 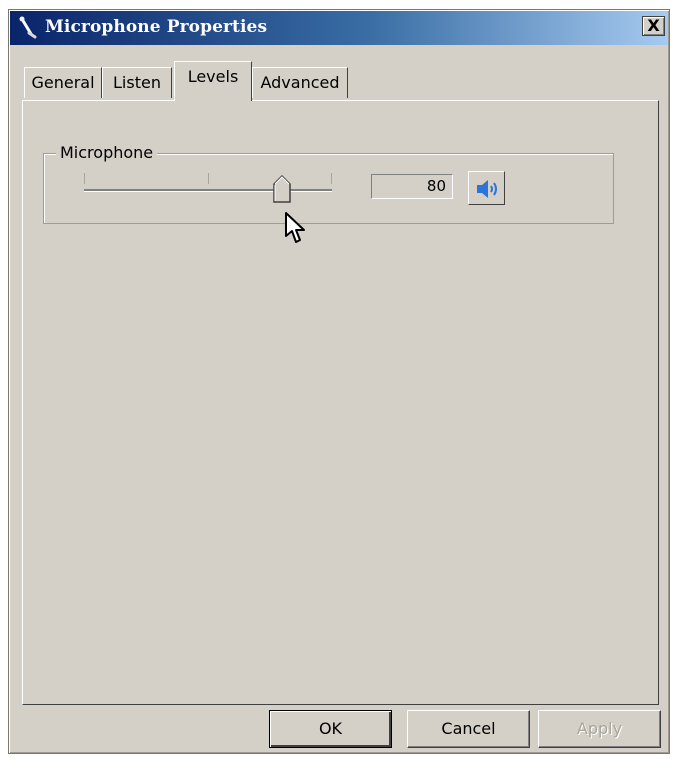 What do you see at coordinates (28, 27) in the screenshot?
I see `microphone-icon` at bounding box center [28, 27].